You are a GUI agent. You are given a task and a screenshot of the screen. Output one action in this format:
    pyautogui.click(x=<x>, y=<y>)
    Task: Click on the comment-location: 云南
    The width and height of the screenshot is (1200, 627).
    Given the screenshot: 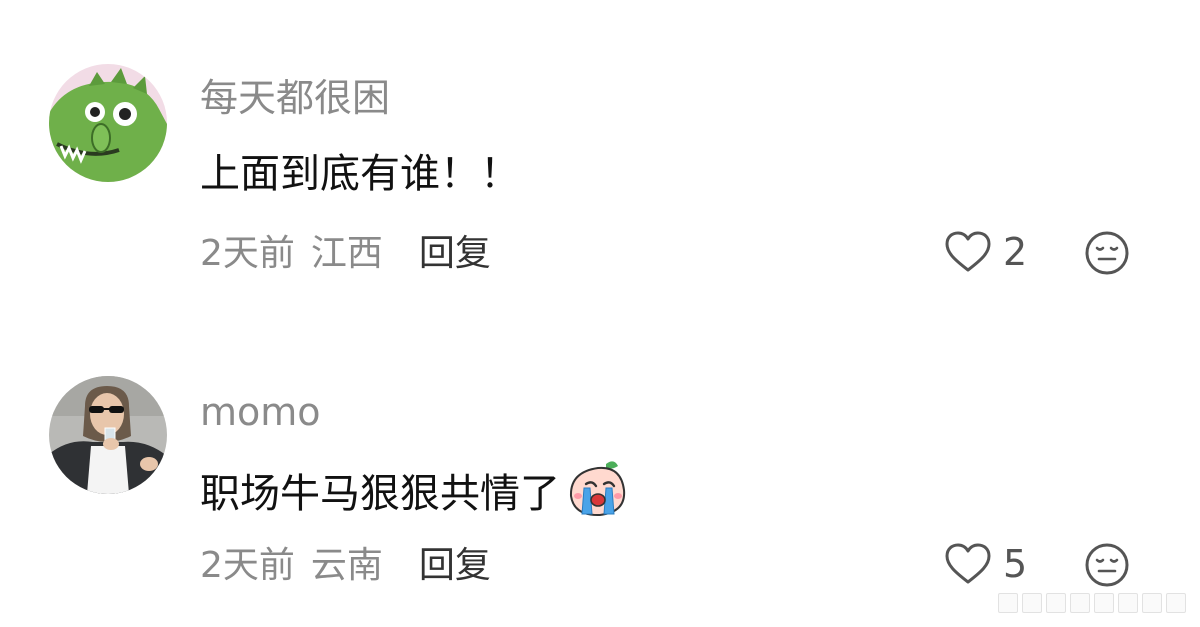 What is the action you would take?
    pyautogui.click(x=346, y=565)
    